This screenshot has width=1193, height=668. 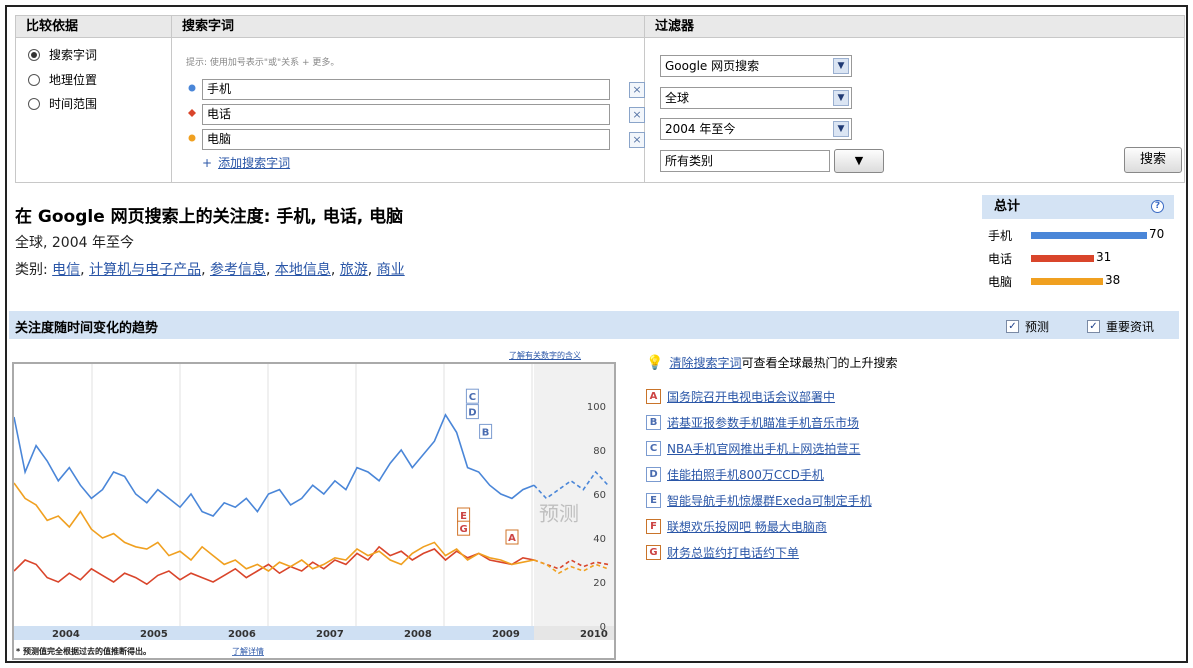 I want to click on checkbox-label: 重要资讯, so click(x=1130, y=327).